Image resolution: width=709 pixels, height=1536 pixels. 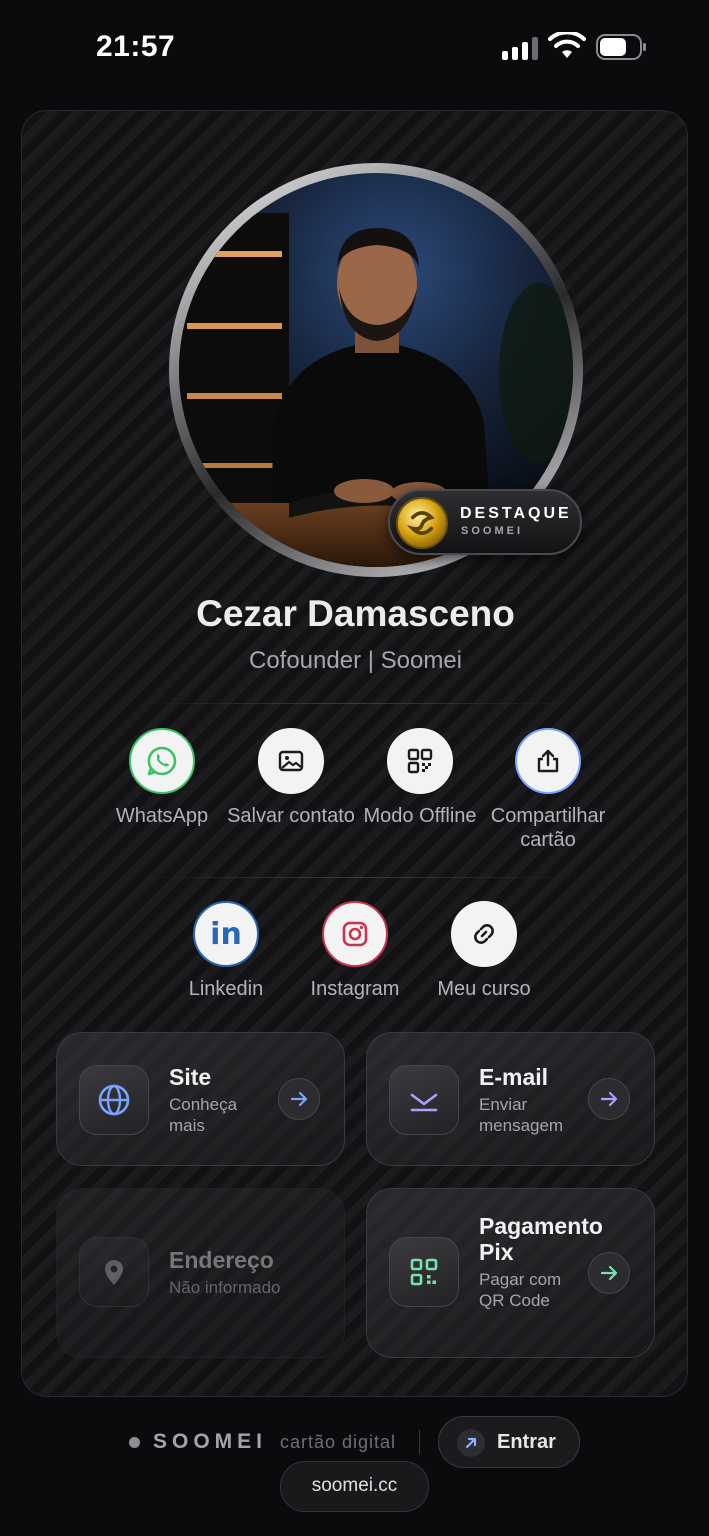 What do you see at coordinates (203, 1115) in the screenshot?
I see `site-subtitle: Conheça mais` at bounding box center [203, 1115].